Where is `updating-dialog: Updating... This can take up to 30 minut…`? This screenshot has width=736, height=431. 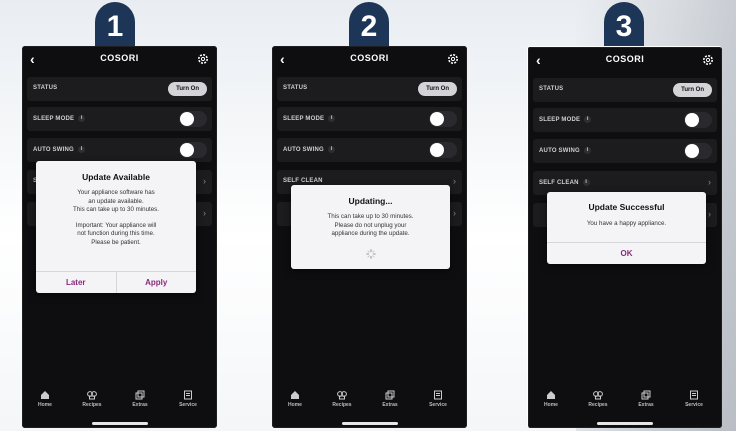 updating-dialog: Updating... This can take up to 30 minut… is located at coordinates (370, 227).